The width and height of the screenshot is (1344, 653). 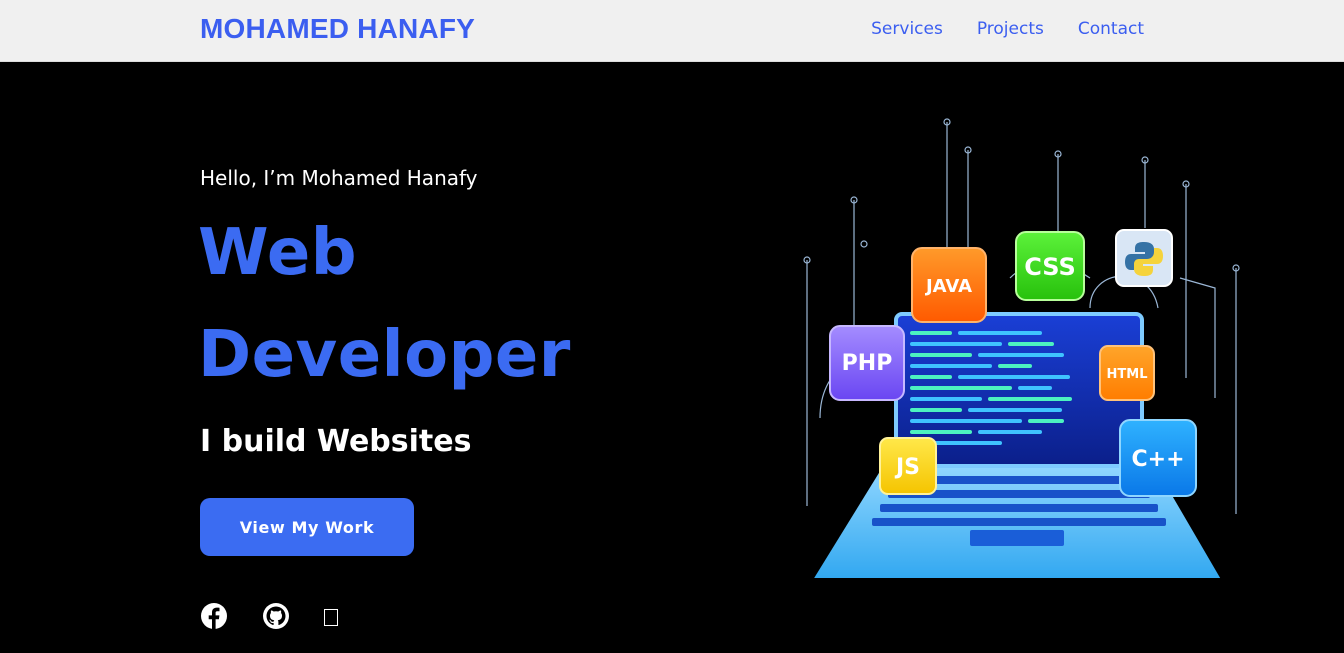 What do you see at coordinates (672, 31) in the screenshot?
I see `navbar: MOHAMED HANAFY Services Projects Contact` at bounding box center [672, 31].